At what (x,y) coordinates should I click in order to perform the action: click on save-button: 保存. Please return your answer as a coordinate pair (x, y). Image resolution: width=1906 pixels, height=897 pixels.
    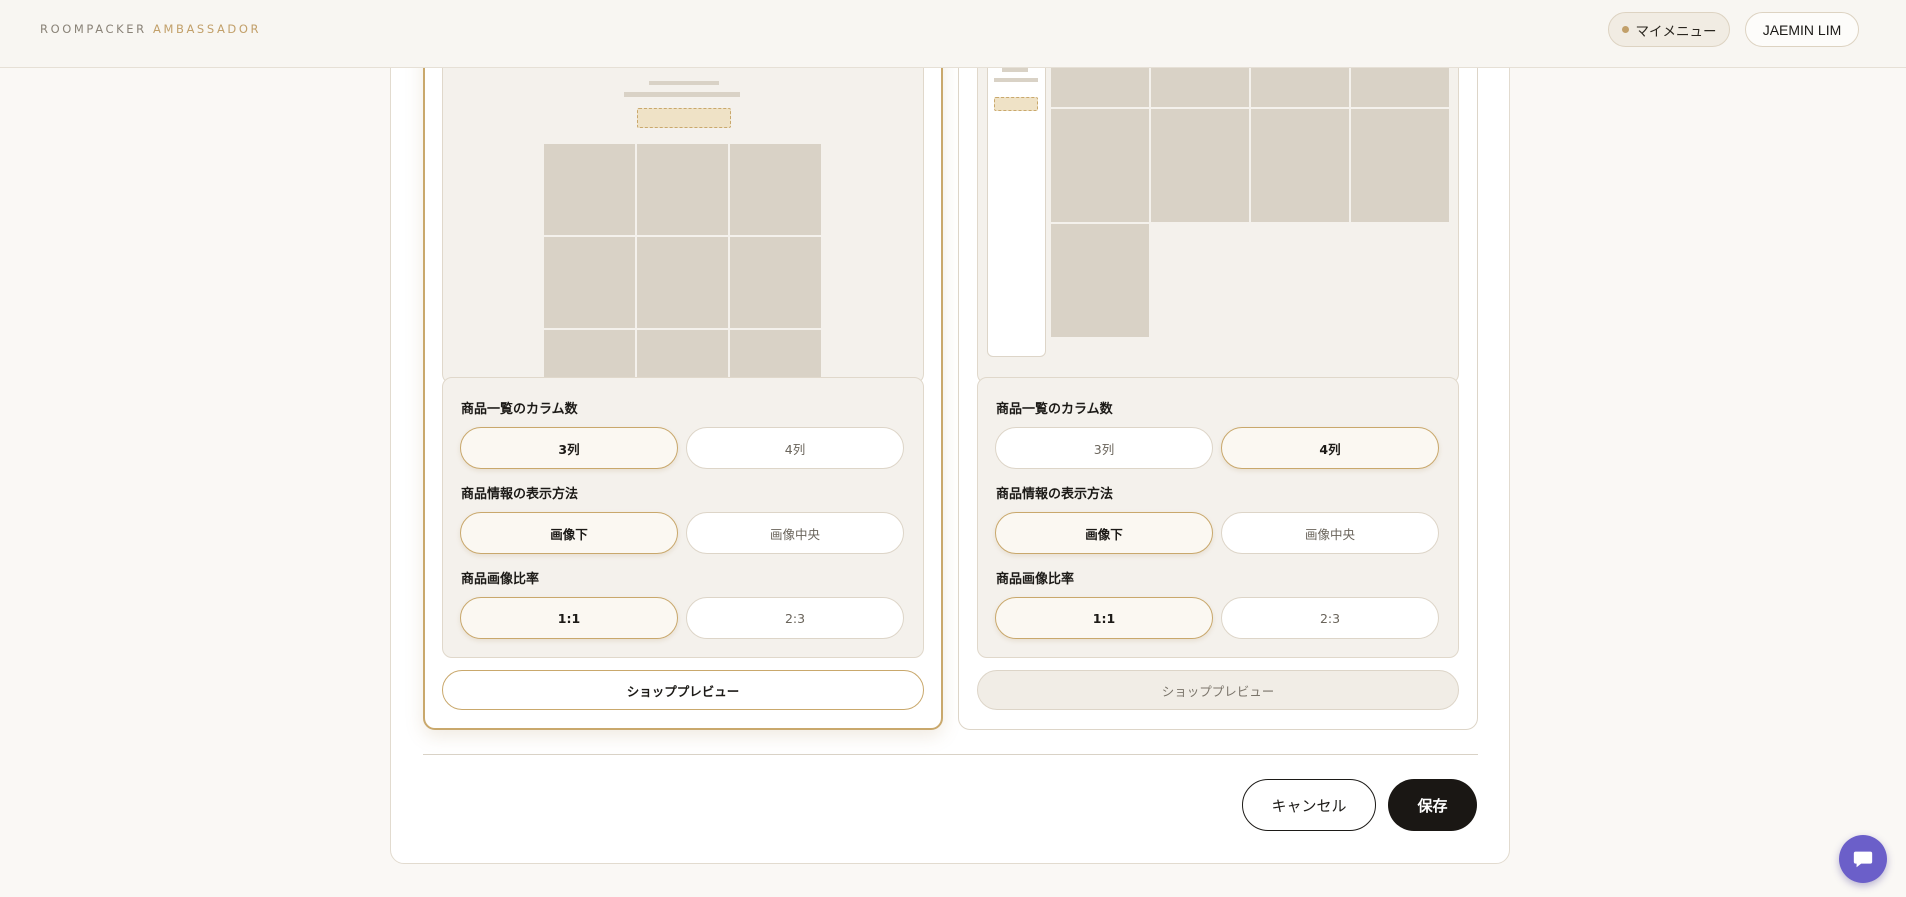
    Looking at the image, I should click on (1432, 805).